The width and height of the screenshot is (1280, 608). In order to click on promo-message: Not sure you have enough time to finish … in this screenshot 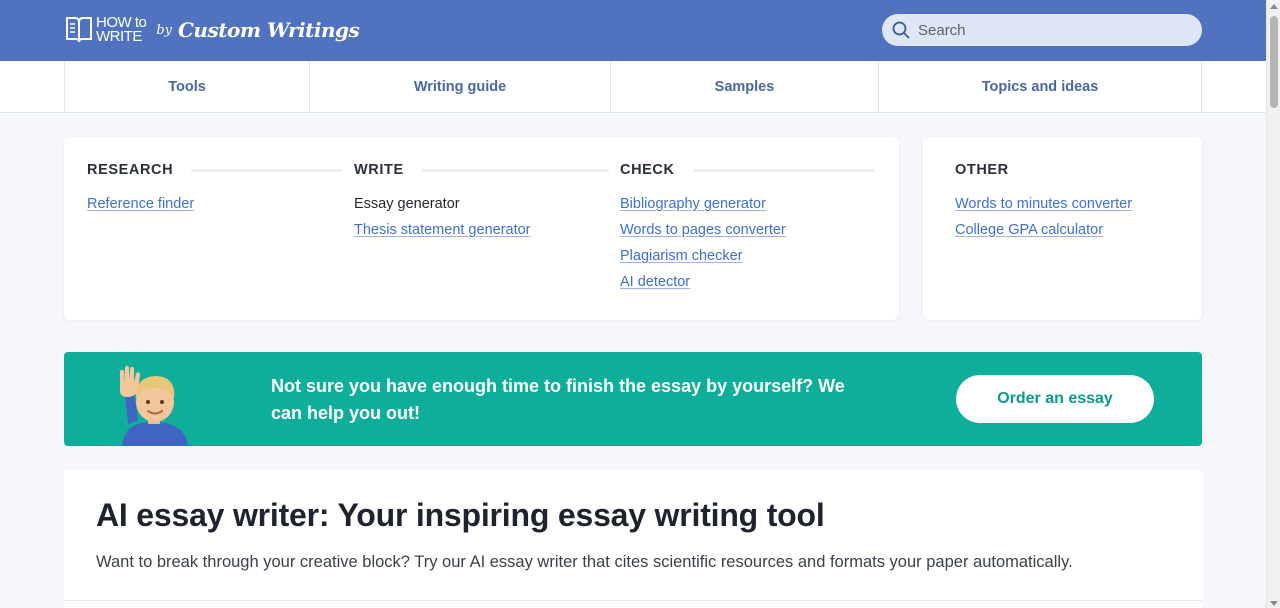, I will do `click(558, 399)`.